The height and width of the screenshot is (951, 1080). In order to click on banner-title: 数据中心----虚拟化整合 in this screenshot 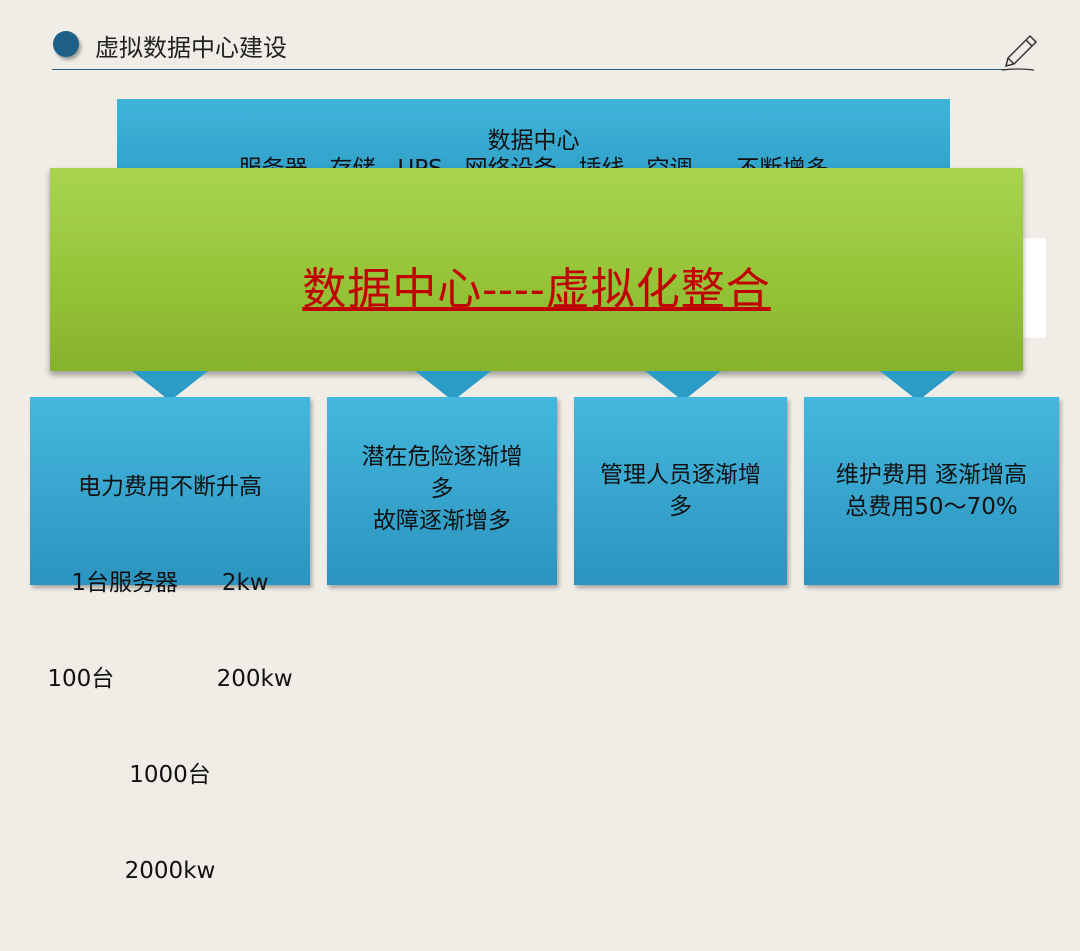, I will do `click(536, 289)`.